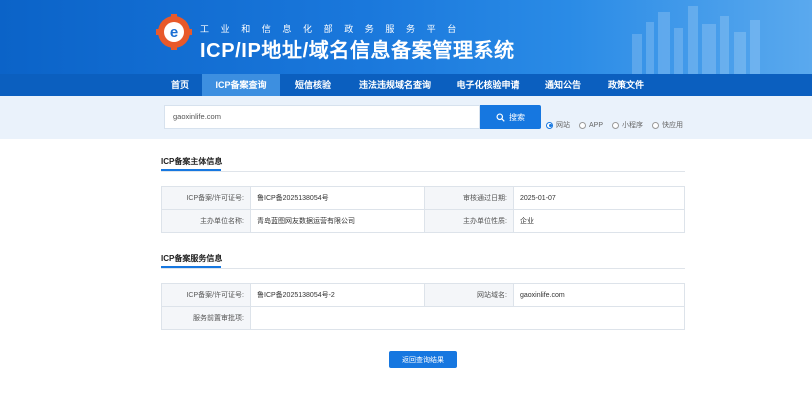  I want to click on table-row: 主办单位名称: 青岛蓝图网友数据运营有限公司 主办单位性质: 企业, so click(423, 221).